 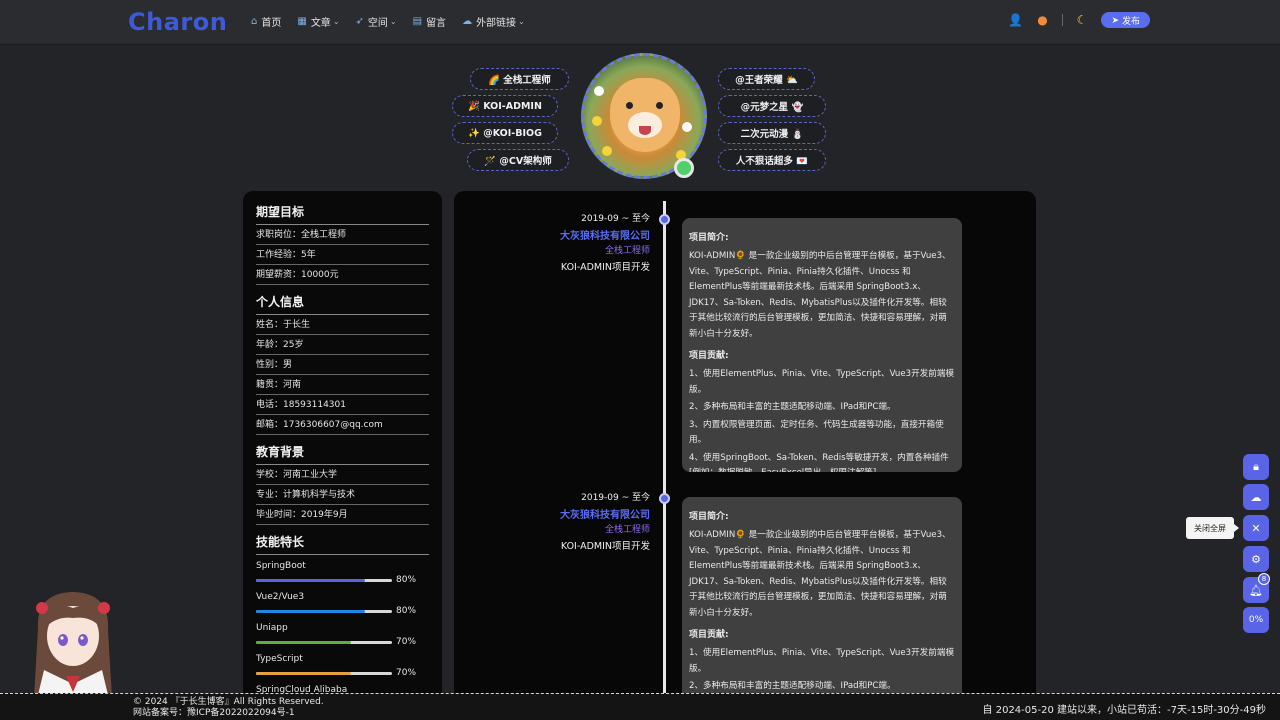 I want to click on skill-item: Vue2/Vue3 80%, so click(x=342, y=604).